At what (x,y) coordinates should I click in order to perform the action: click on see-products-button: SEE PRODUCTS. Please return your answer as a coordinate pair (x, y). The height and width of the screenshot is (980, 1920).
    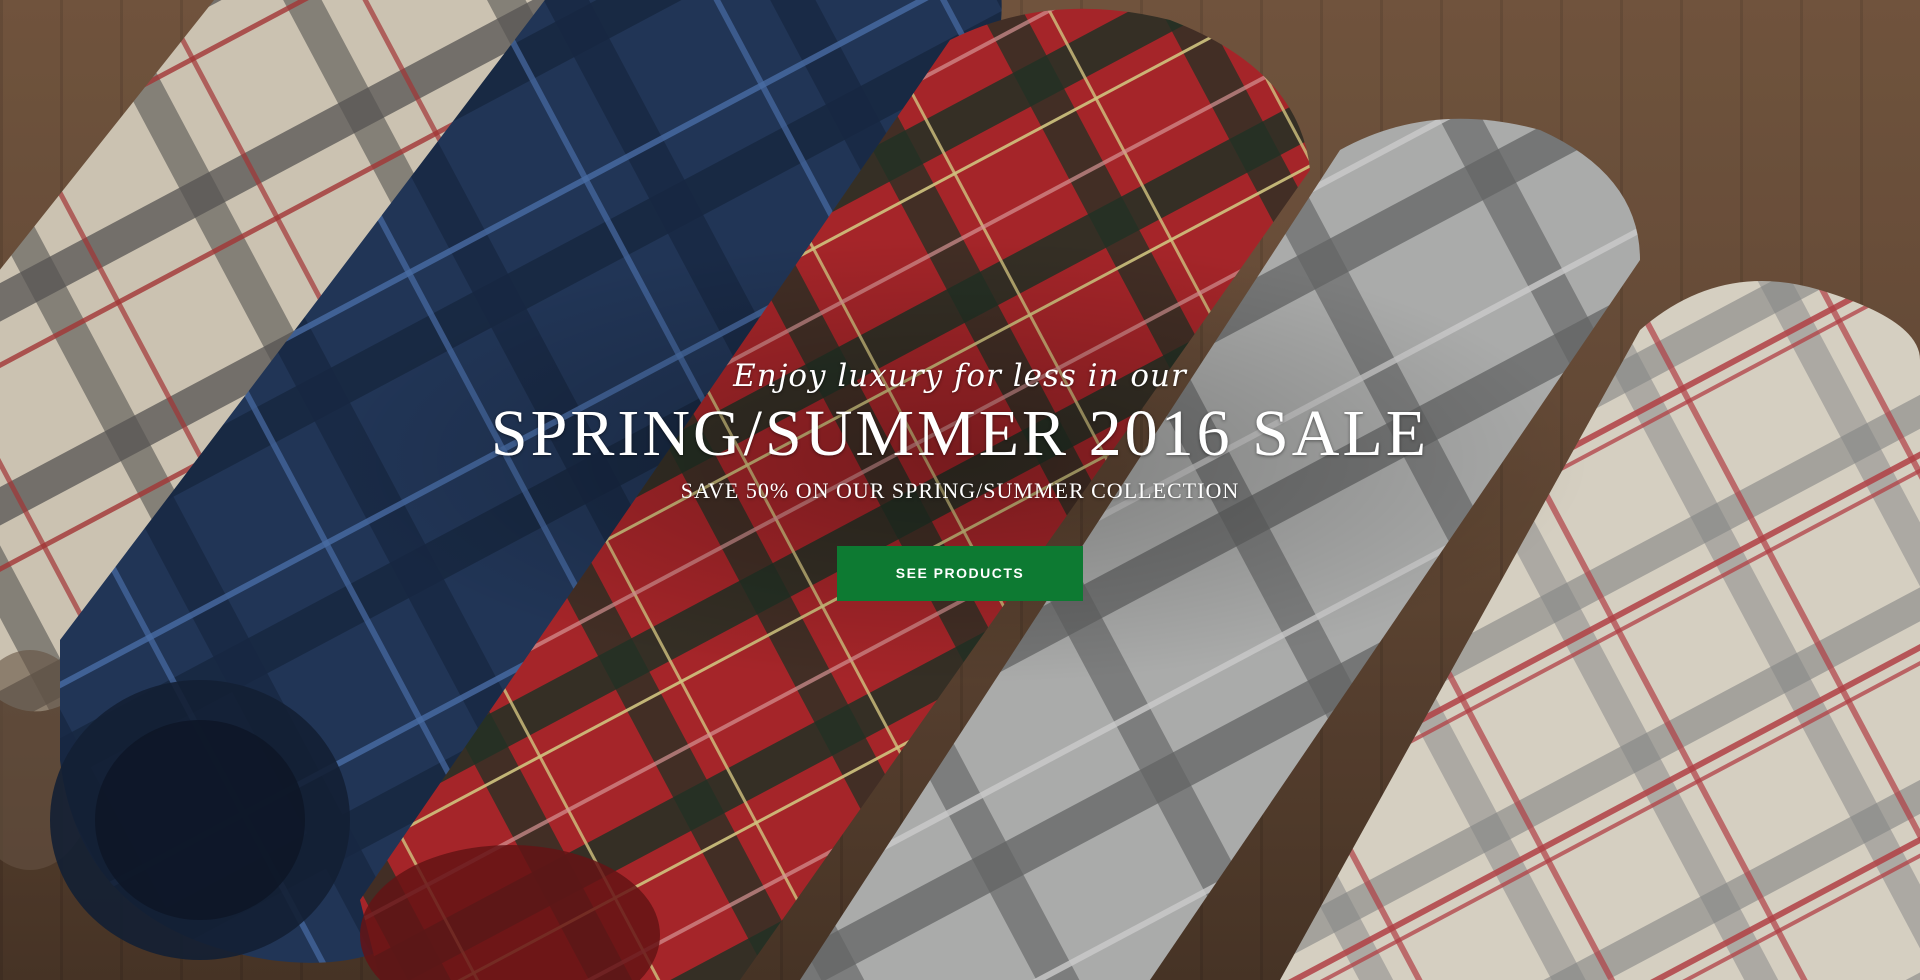
    Looking at the image, I should click on (960, 573).